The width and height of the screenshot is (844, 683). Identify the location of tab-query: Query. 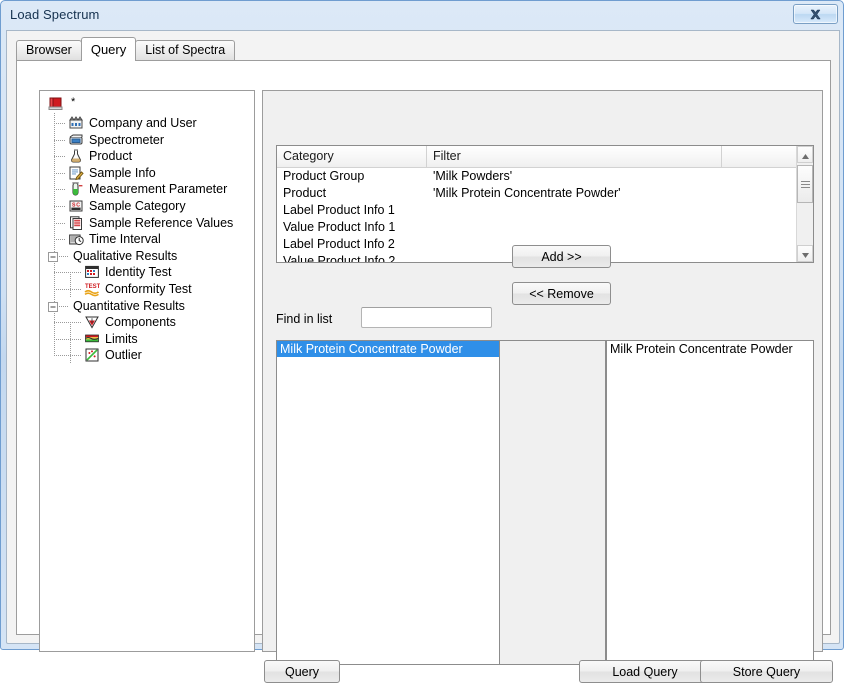
(108, 49).